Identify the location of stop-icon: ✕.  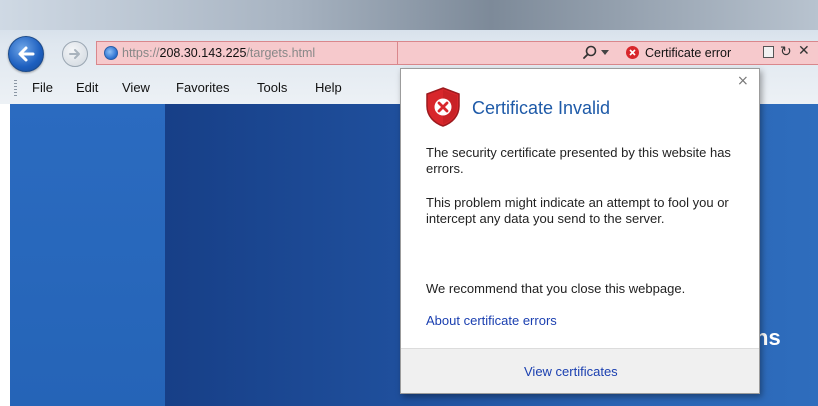
(804, 51).